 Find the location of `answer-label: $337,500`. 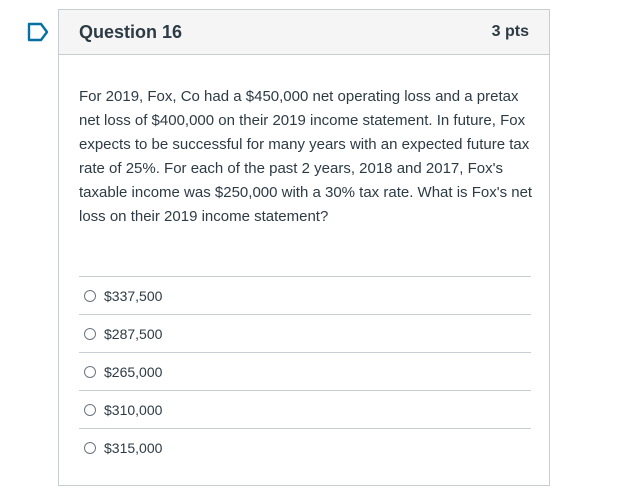

answer-label: $337,500 is located at coordinates (133, 296).